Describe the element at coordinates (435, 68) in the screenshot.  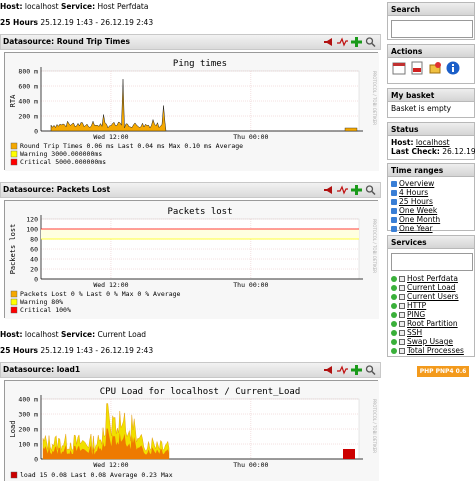
I see `basket-add-icon` at that location.